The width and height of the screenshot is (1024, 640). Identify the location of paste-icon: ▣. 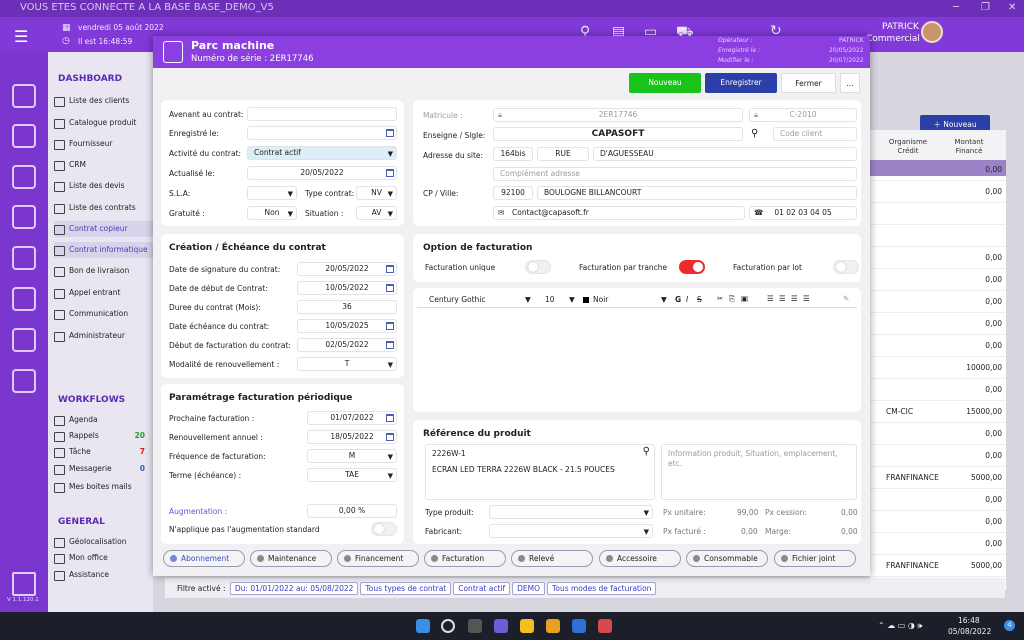
(744, 298).